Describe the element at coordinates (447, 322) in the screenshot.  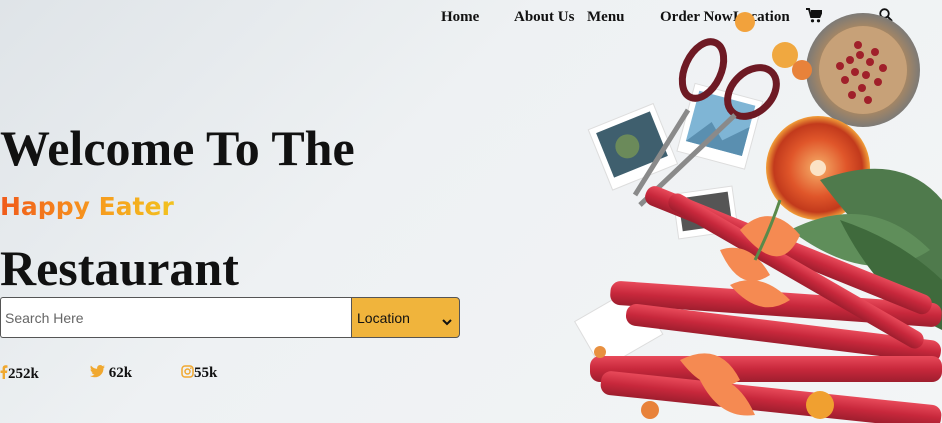
I see `chevron-down-icon` at that location.